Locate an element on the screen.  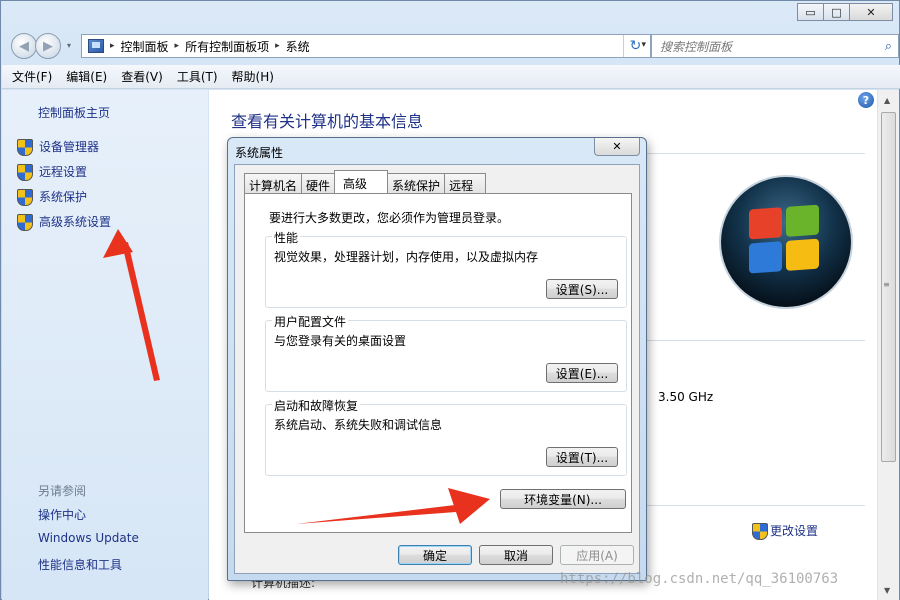
menu-edit: 编辑(E) is located at coordinates (86, 76).